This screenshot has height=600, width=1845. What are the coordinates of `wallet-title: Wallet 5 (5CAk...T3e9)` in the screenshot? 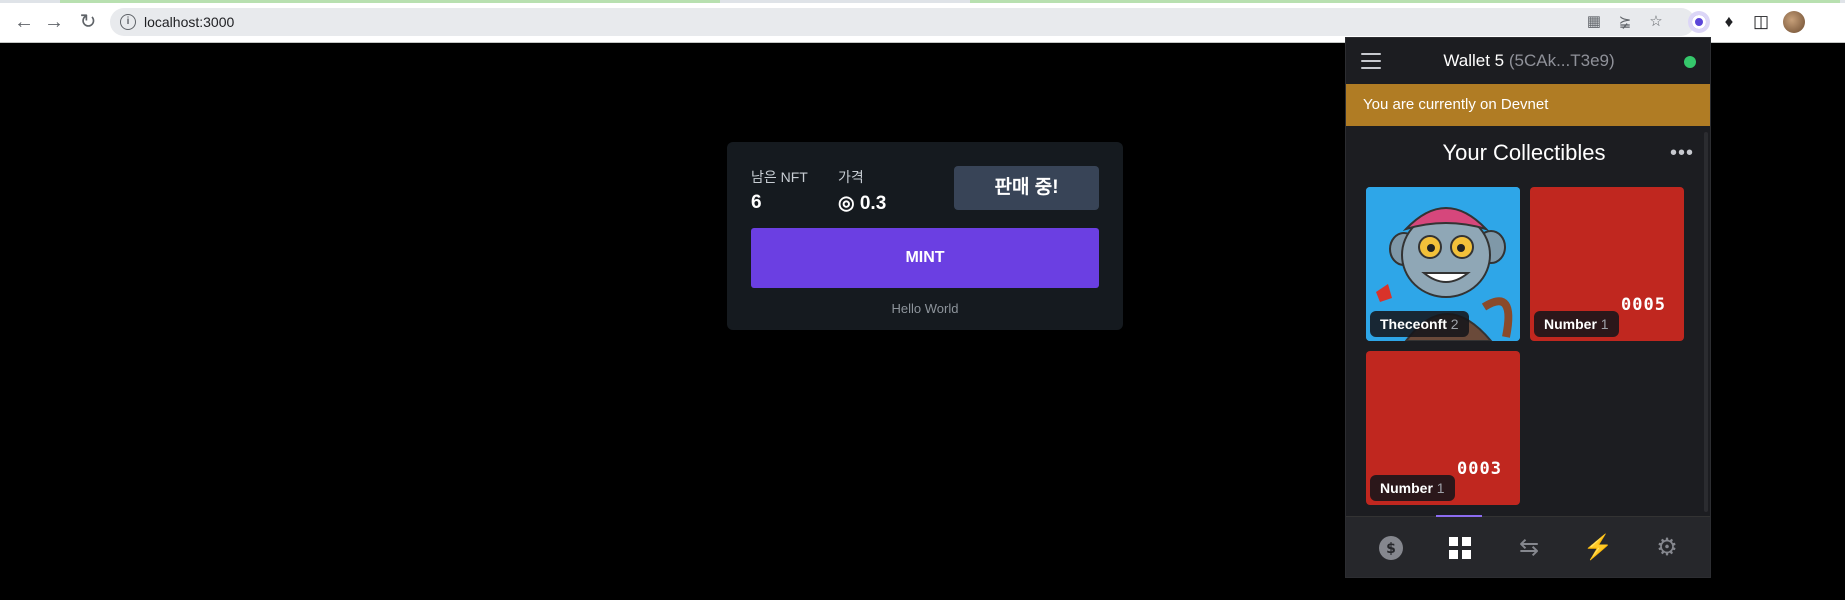 It's located at (1528, 61).